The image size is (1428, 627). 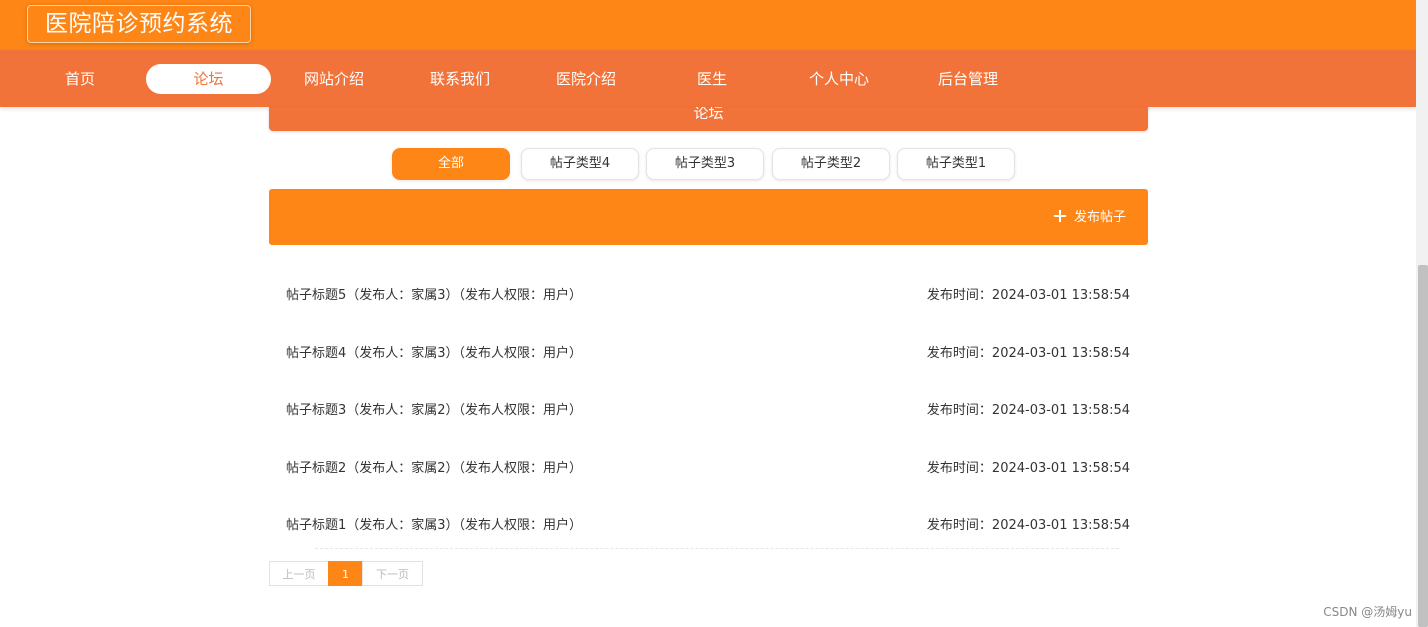 I want to click on main-nav: 首页 论坛 网站介绍 联系我们 医院介绍 医生 个人中心 后台管理, so click(x=708, y=78).